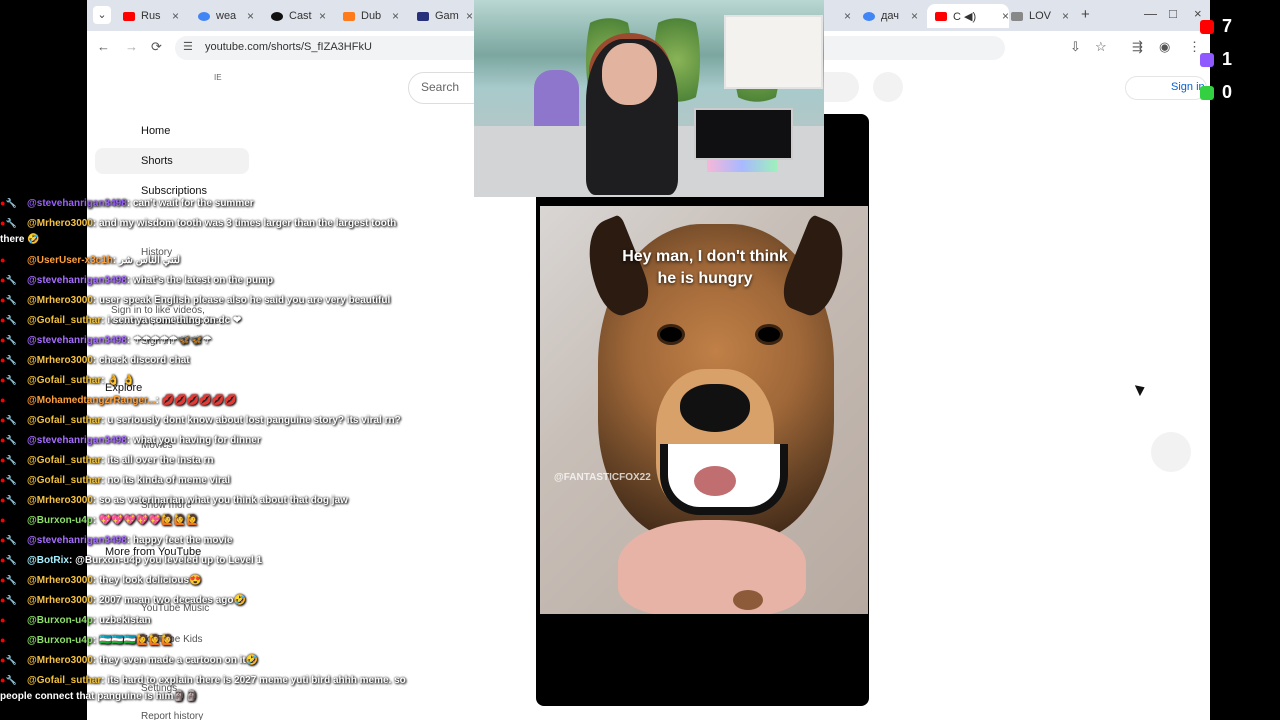 This screenshot has height=720, width=1280. I want to click on chat-message: ●🔧 @stevehanrigan3498: ☂☂☂☂☂🦋🦋☂, so click(106, 340).